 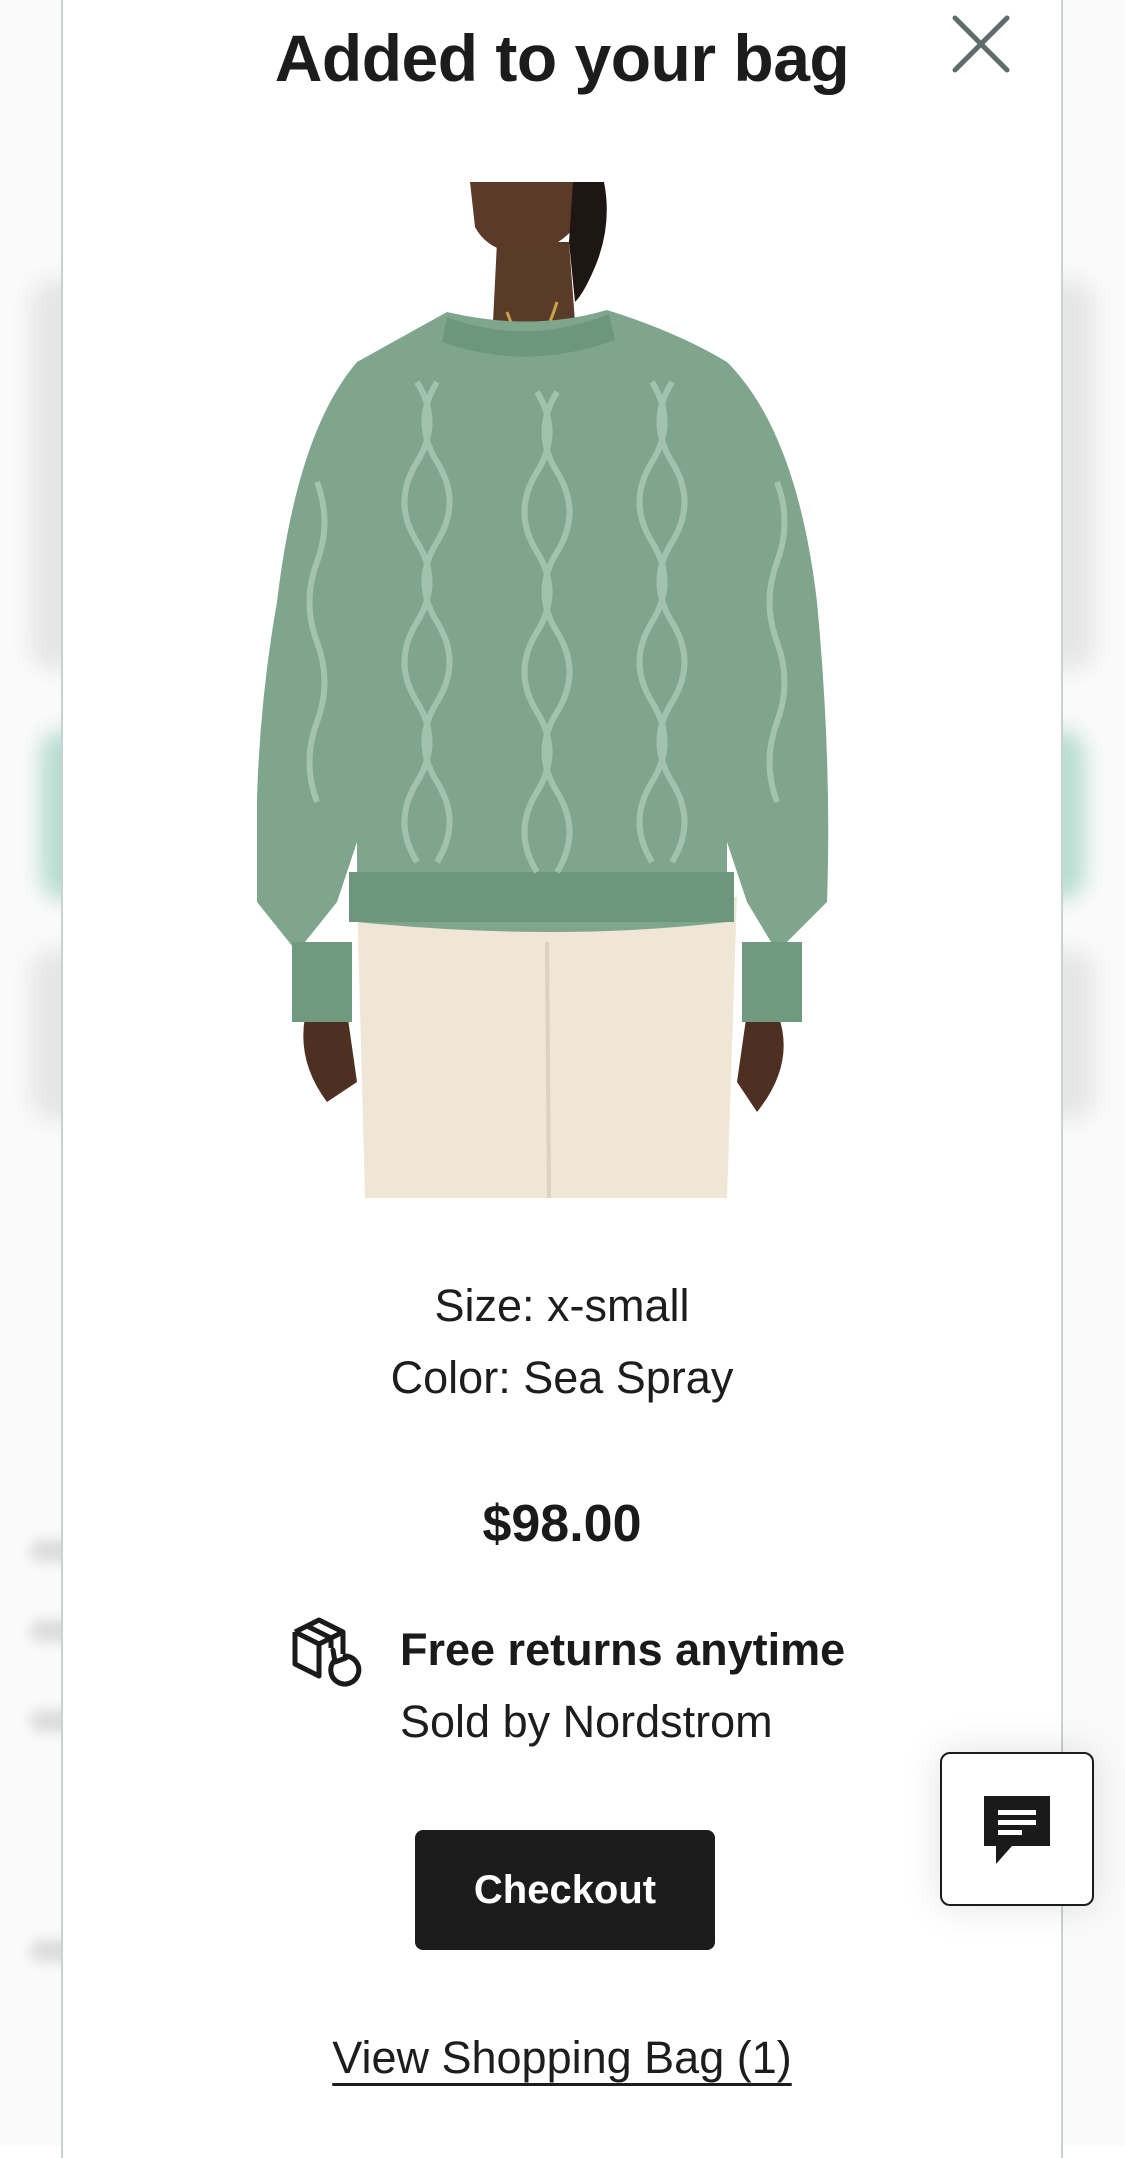 I want to click on checkout-button: Checkout, so click(x=565, y=1890).